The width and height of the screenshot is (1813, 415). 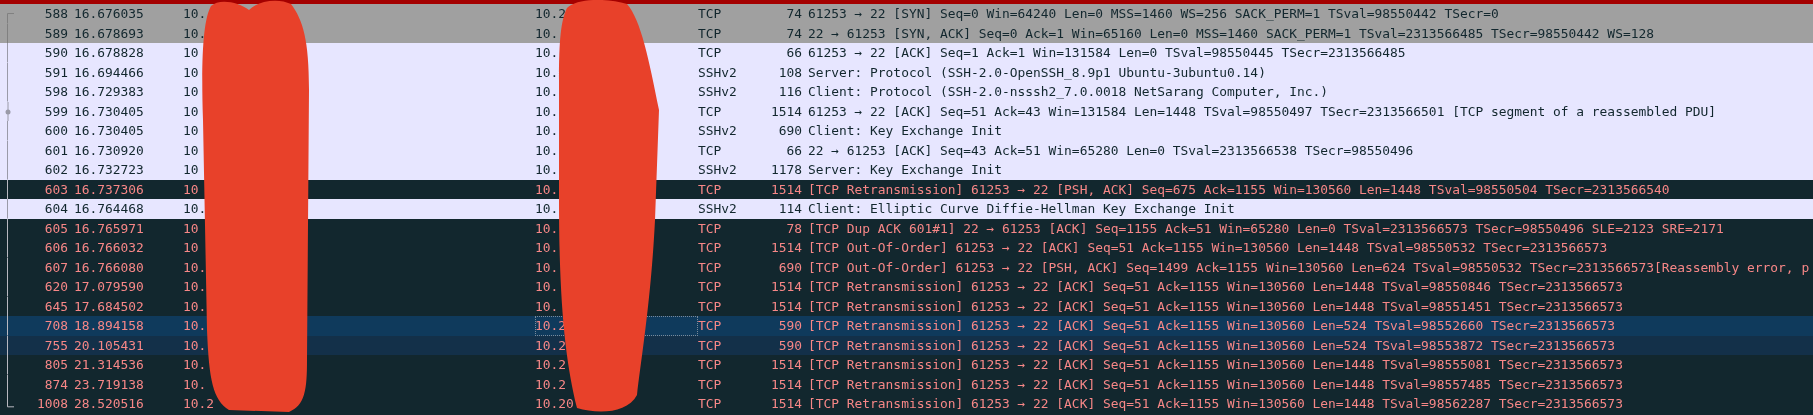 I want to click on table-cell-text: 591, so click(x=55, y=72).